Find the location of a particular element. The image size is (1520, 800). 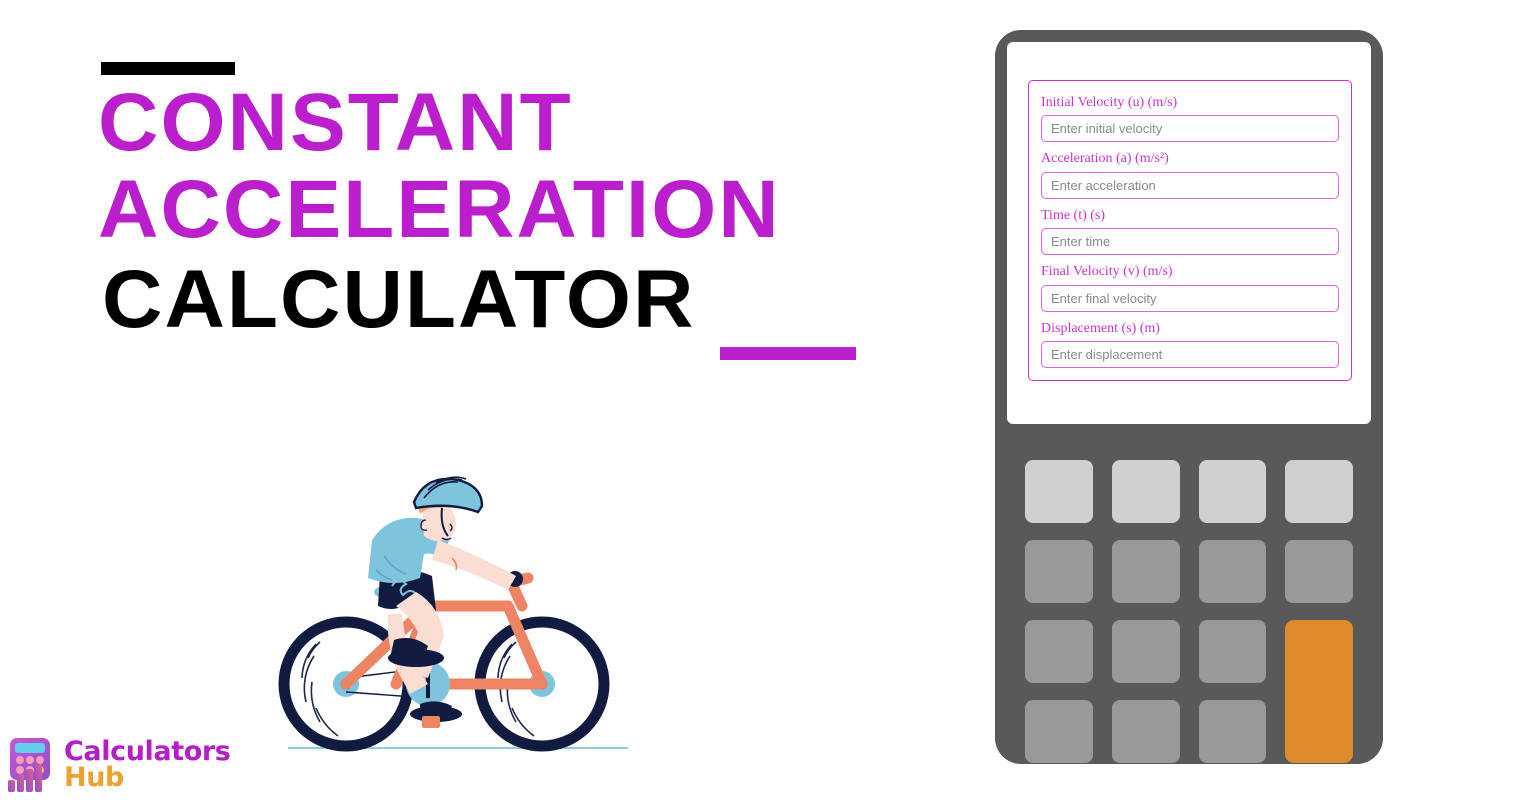

calculator-keypad is located at coordinates (1189, 611).